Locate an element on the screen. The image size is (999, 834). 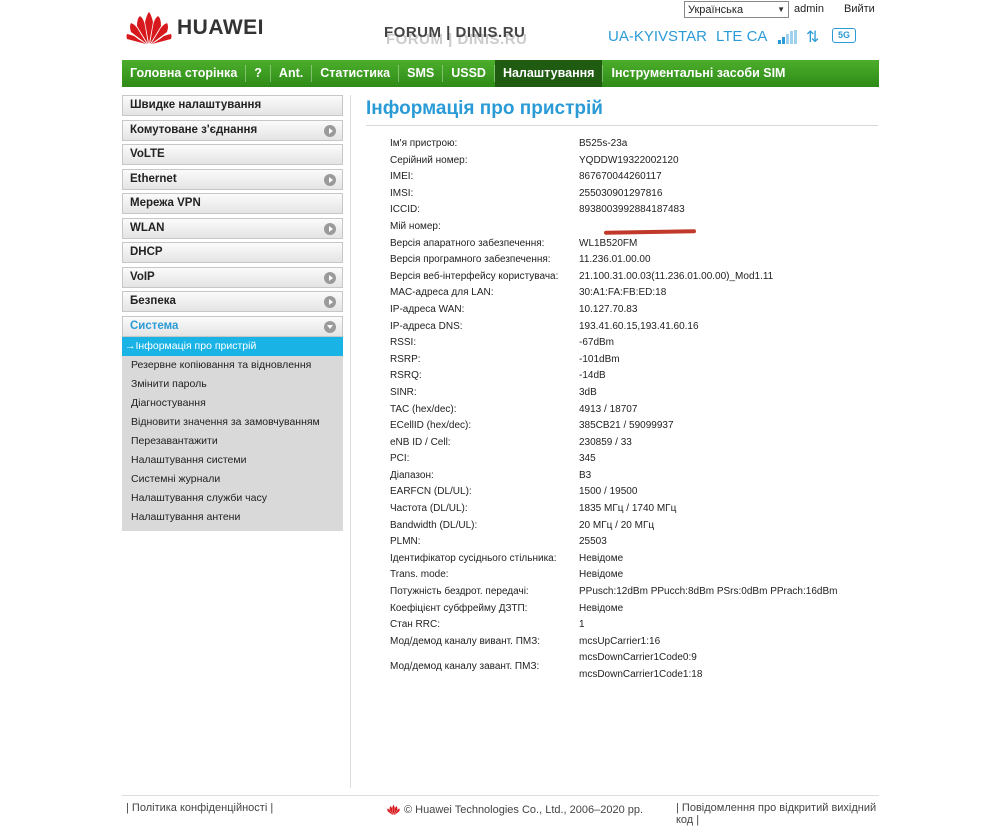
info-row: Серійний номер: YQDDW19322002120 is located at coordinates (634, 161).